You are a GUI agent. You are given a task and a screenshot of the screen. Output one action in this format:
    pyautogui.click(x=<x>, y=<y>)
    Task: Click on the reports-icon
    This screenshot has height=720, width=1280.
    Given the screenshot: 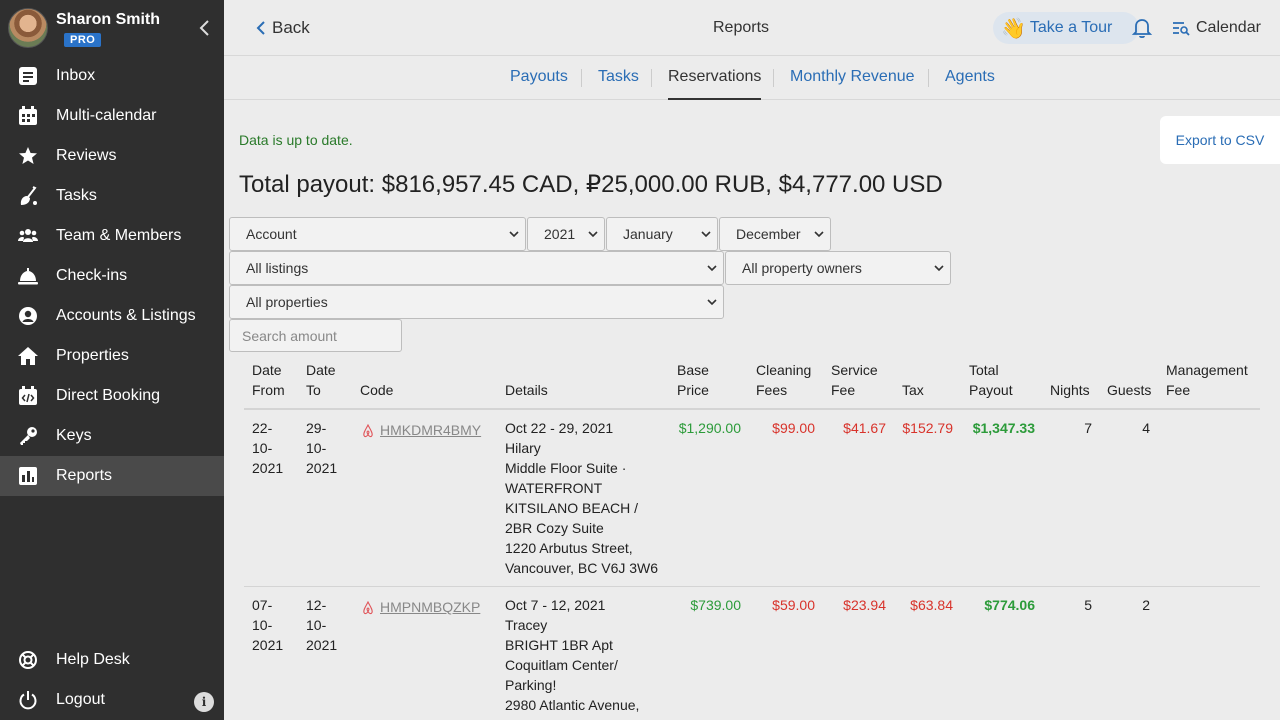 What is the action you would take?
    pyautogui.click(x=28, y=476)
    